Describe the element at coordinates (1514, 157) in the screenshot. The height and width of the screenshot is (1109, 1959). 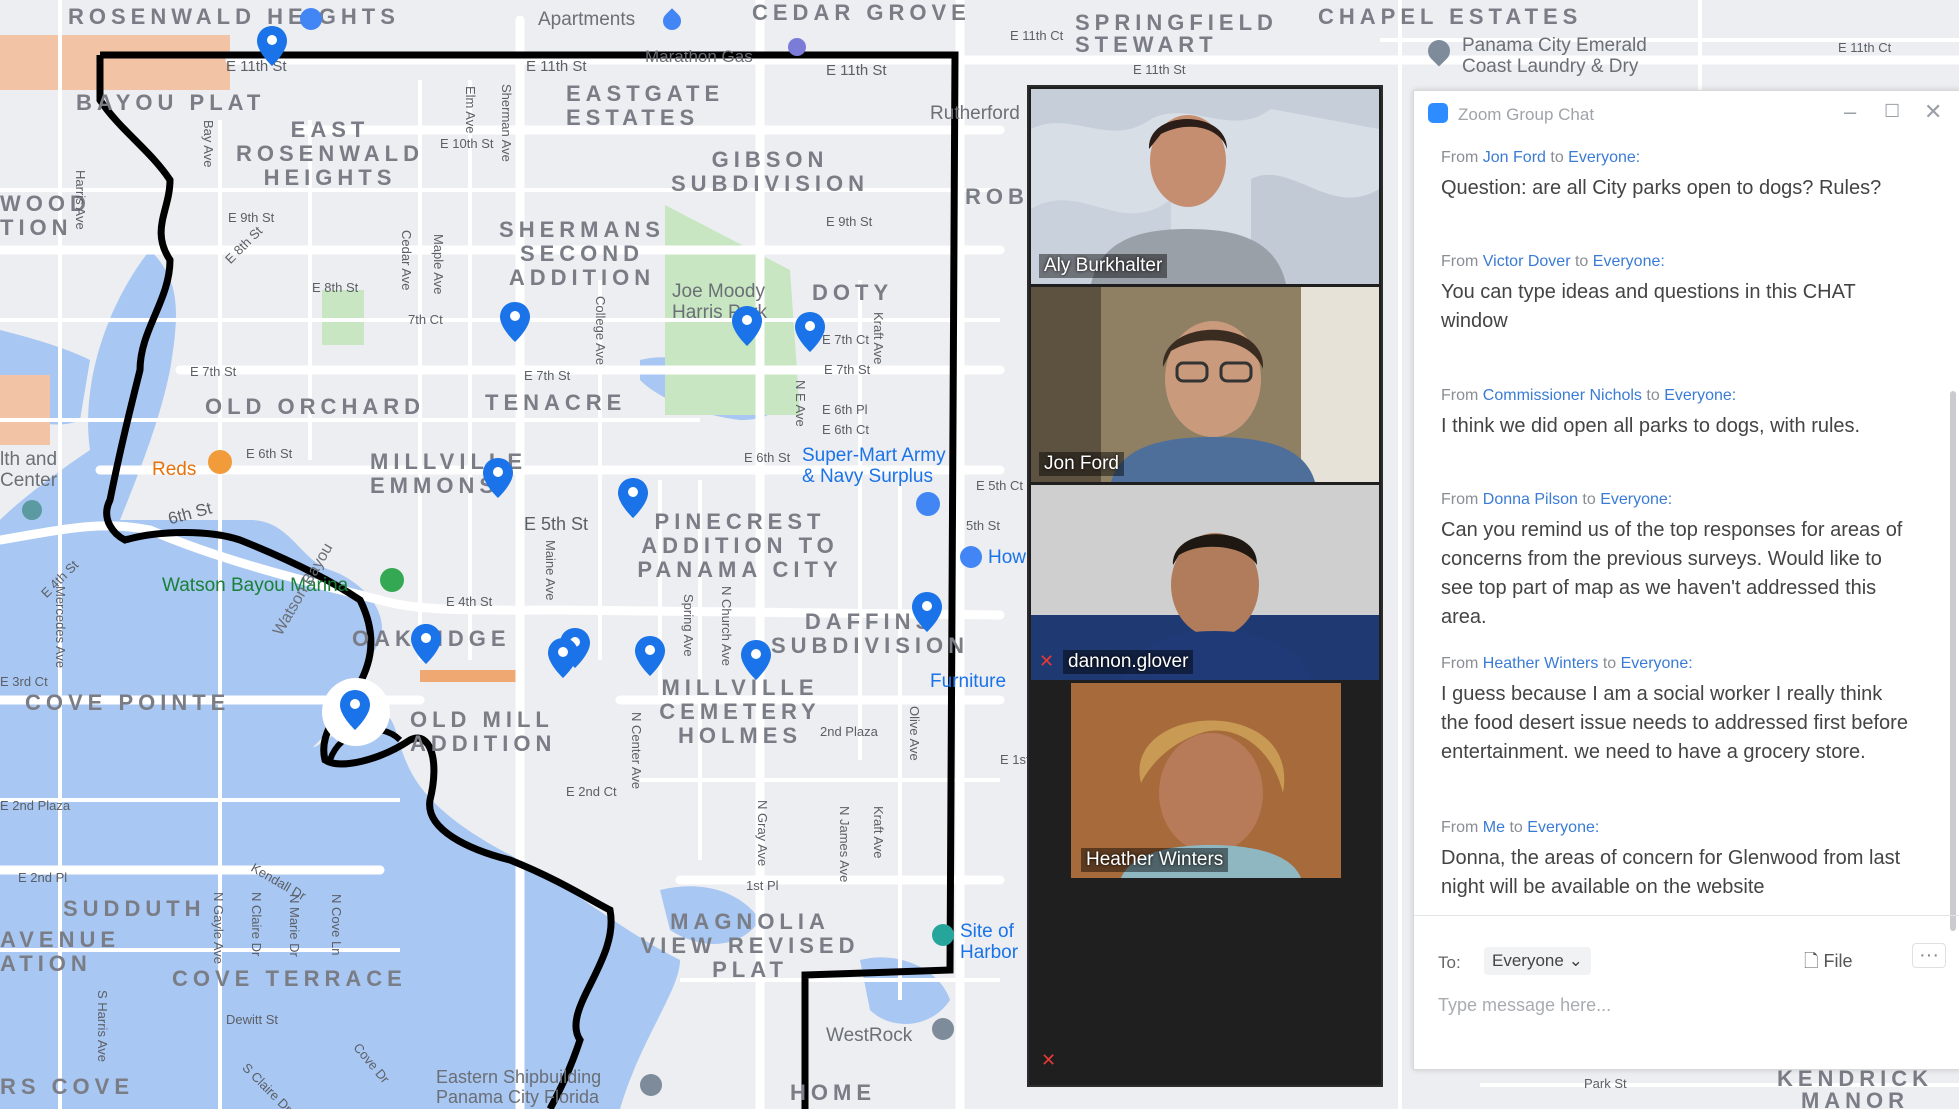
I see `sender-name: Jon Ford` at that location.